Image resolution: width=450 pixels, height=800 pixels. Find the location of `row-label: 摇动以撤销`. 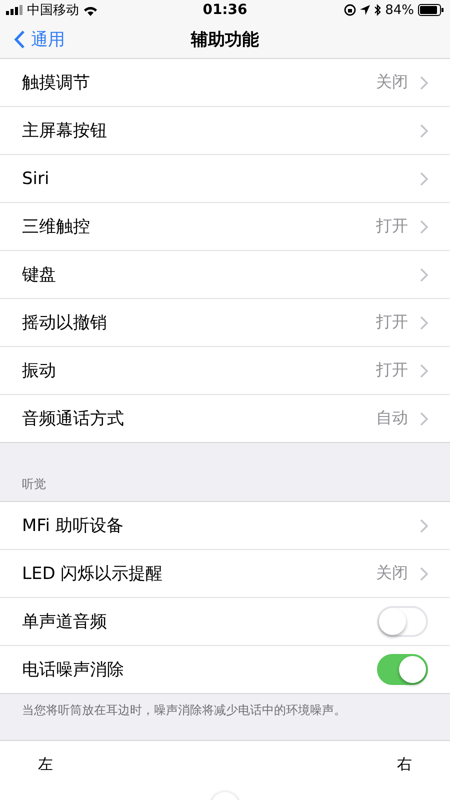

row-label: 摇动以撤销 is located at coordinates (65, 323).